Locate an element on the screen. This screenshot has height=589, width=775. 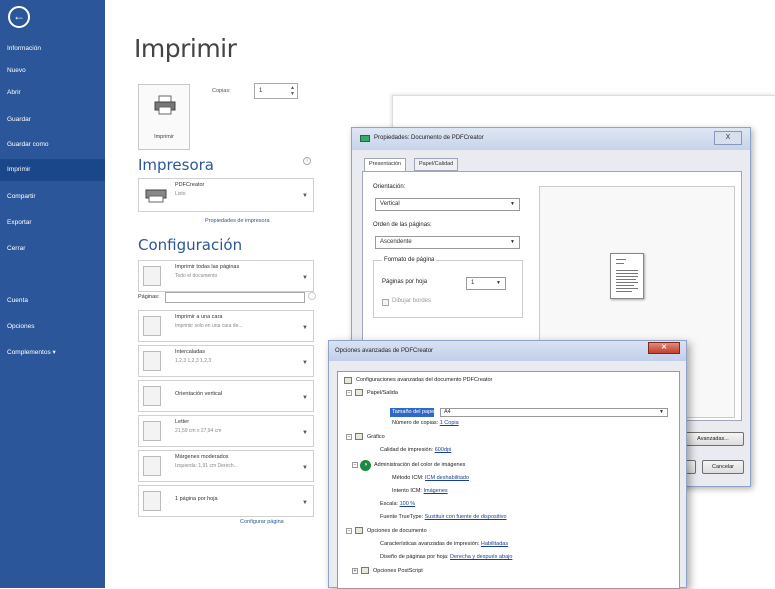
collated-icon is located at coordinates (152, 361).